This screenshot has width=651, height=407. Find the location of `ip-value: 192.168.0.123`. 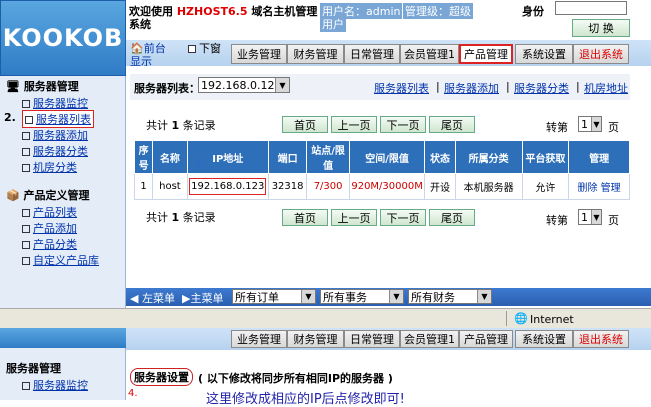

ip-value: 192.168.0.123 is located at coordinates (228, 186).